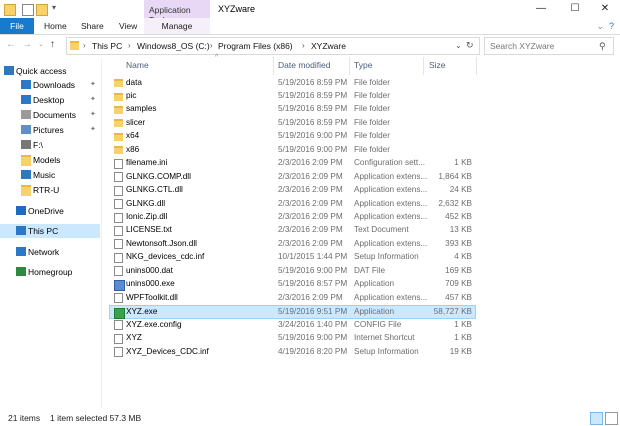 This screenshot has width=620, height=426. I want to click on up-icon: ↑, so click(52, 44).